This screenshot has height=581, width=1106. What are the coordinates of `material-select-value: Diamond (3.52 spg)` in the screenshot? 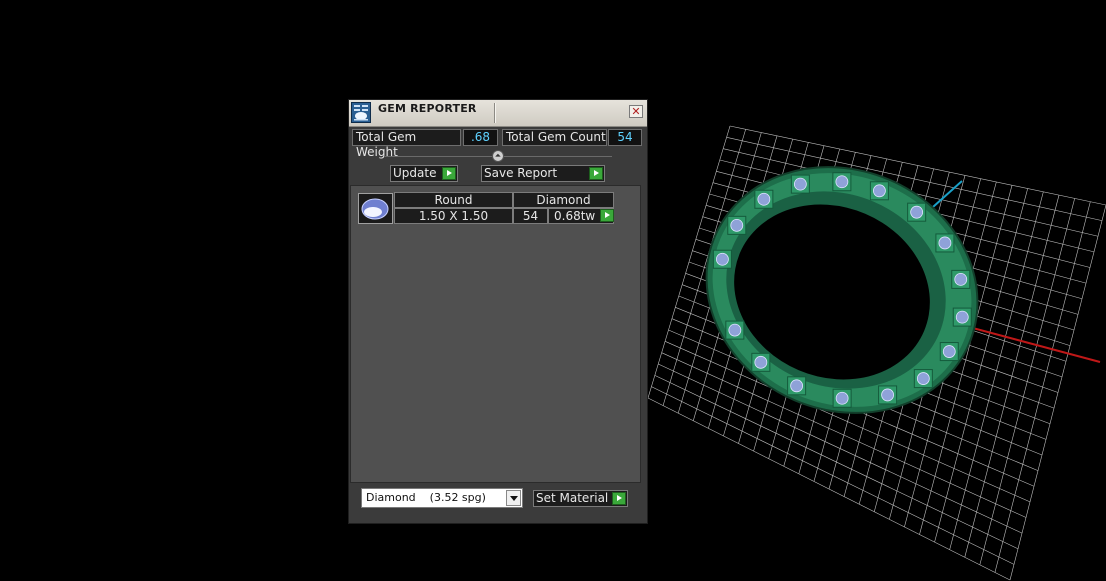 It's located at (426, 497).